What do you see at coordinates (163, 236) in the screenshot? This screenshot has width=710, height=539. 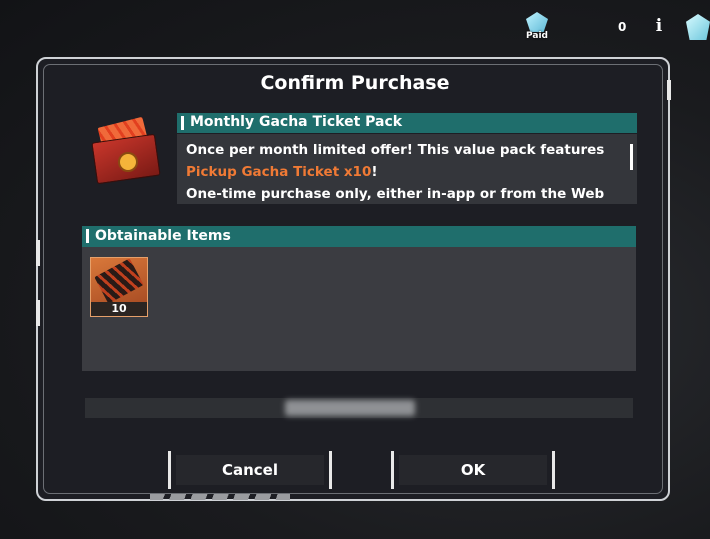 I see `obtainable-items-title: Obtainable Items` at bounding box center [163, 236].